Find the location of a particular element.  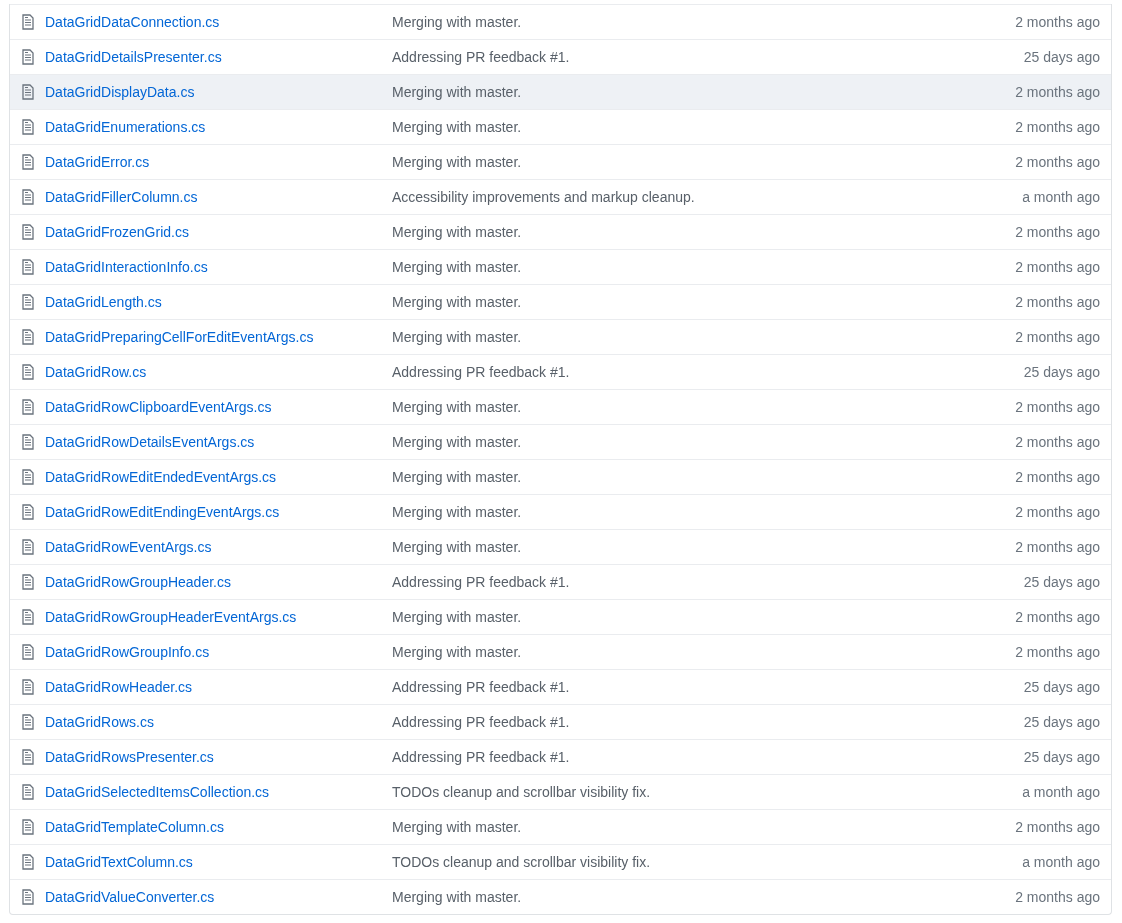

file-name-link: DataGridRowGroupInfo.cs is located at coordinates (218, 652).